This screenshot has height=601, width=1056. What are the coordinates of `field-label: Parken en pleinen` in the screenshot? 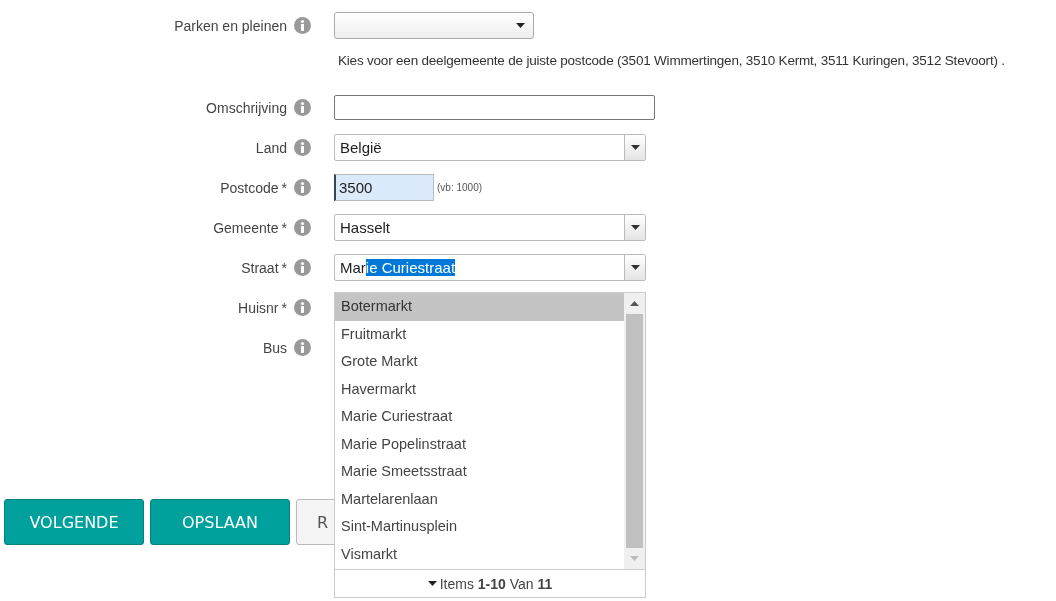 It's located at (230, 25).